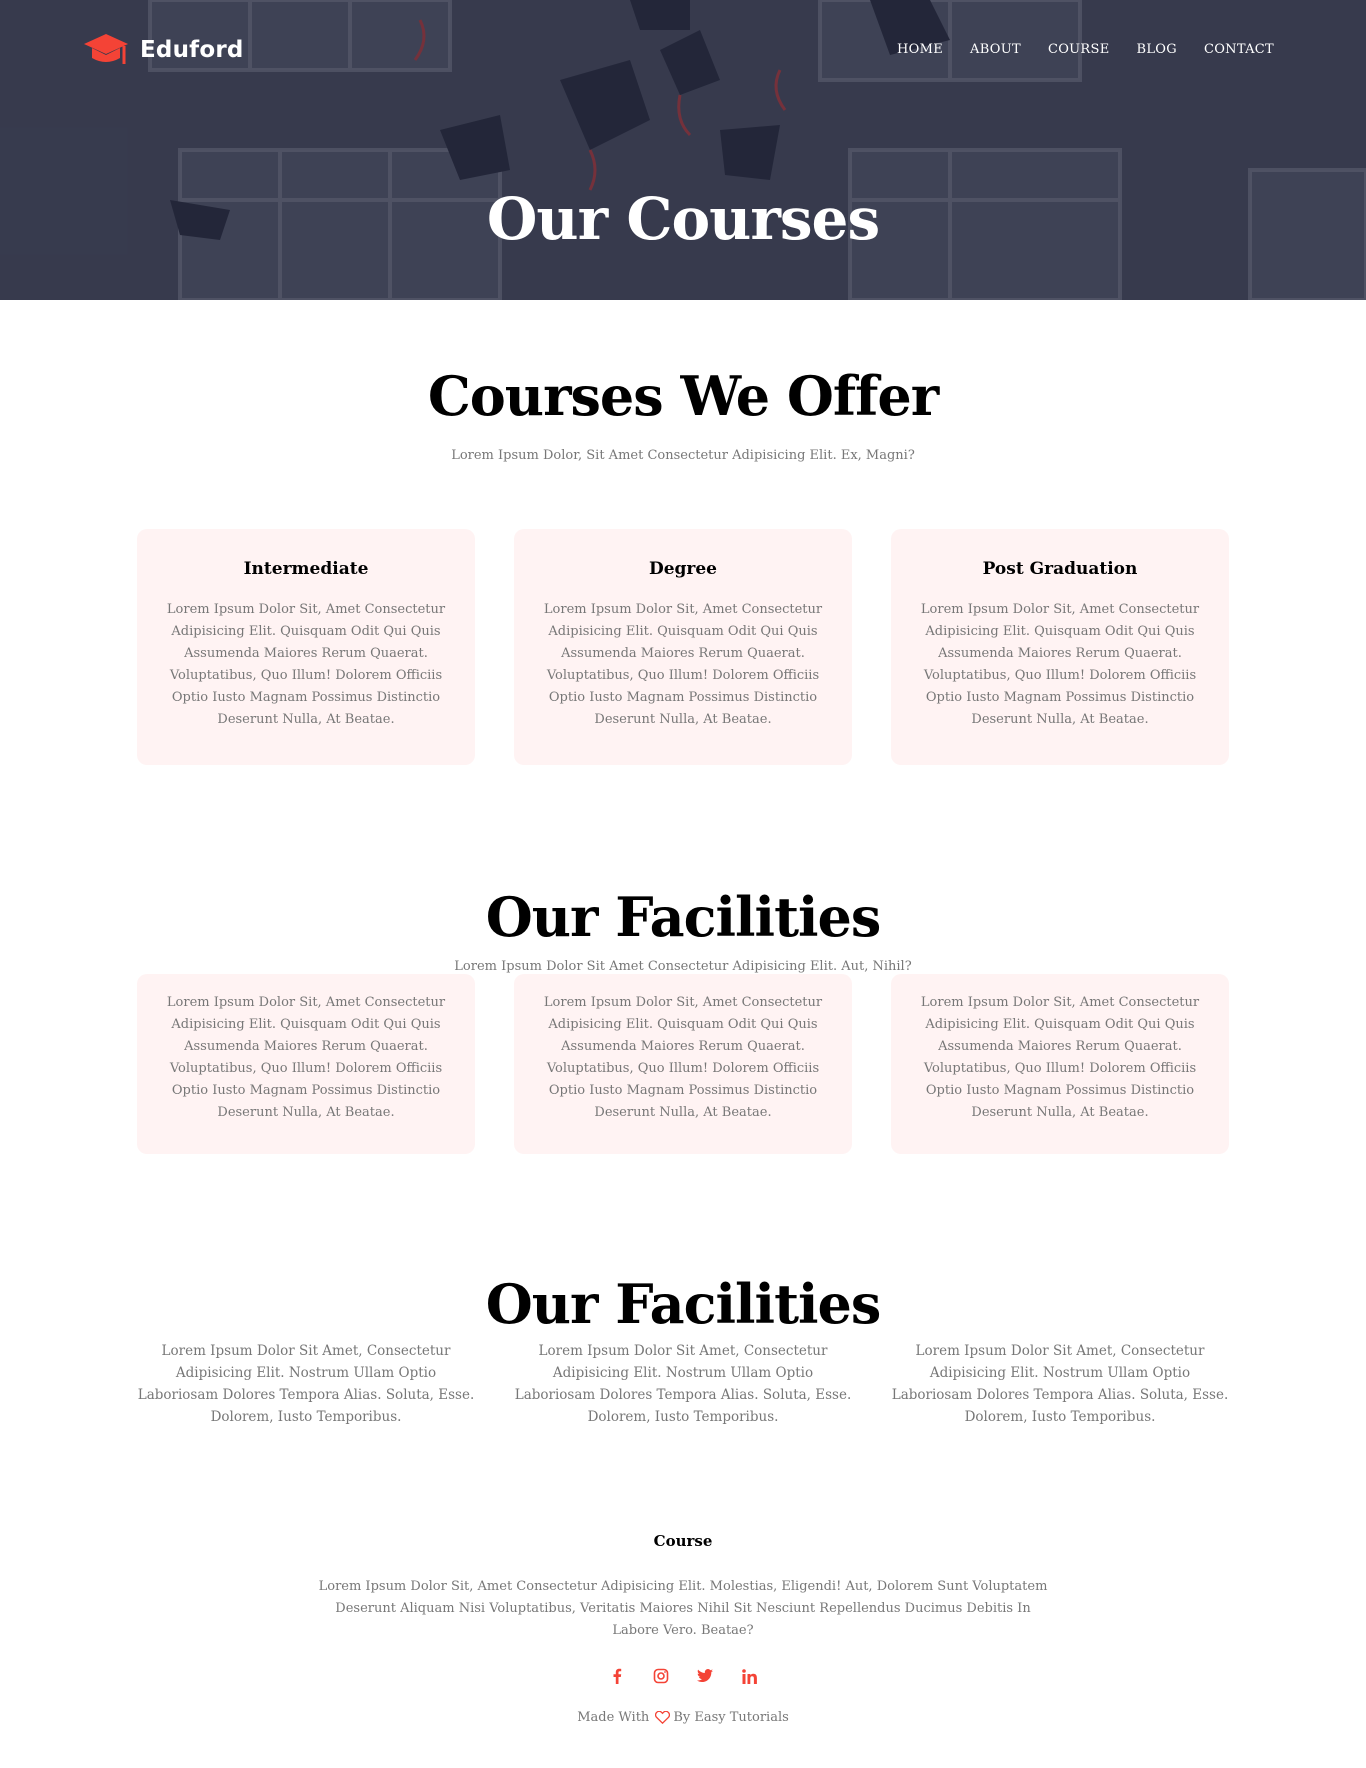 Image resolution: width=1366 pixels, height=1768 pixels. Describe the element at coordinates (306, 569) in the screenshot. I see `course-card-title: Intermediate` at that location.